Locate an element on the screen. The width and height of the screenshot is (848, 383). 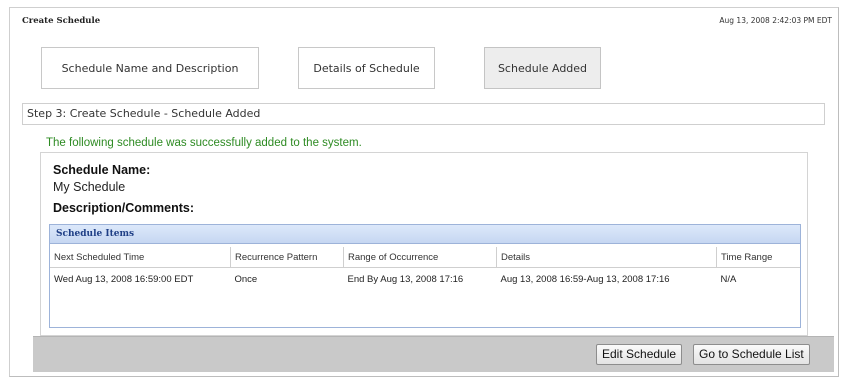
button-bar: Edit Schedule Go to Schedule List is located at coordinates (433, 354).